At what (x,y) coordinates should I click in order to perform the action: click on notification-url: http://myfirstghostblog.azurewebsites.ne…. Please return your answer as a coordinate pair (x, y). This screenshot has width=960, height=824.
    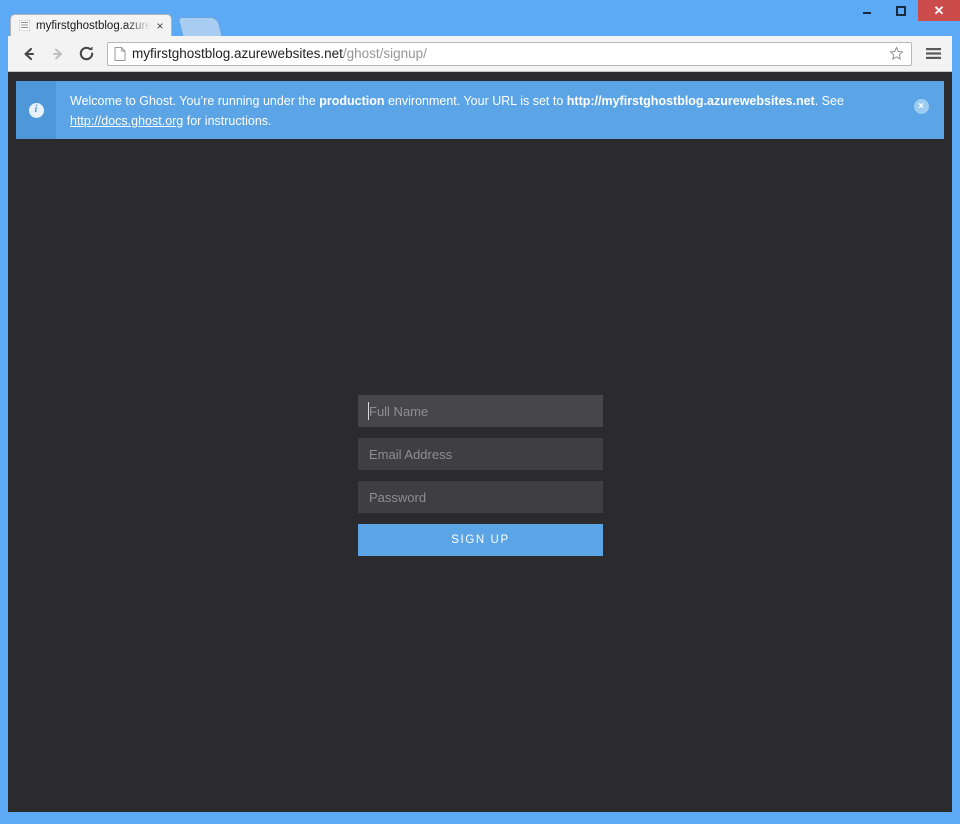
    Looking at the image, I should click on (690, 101).